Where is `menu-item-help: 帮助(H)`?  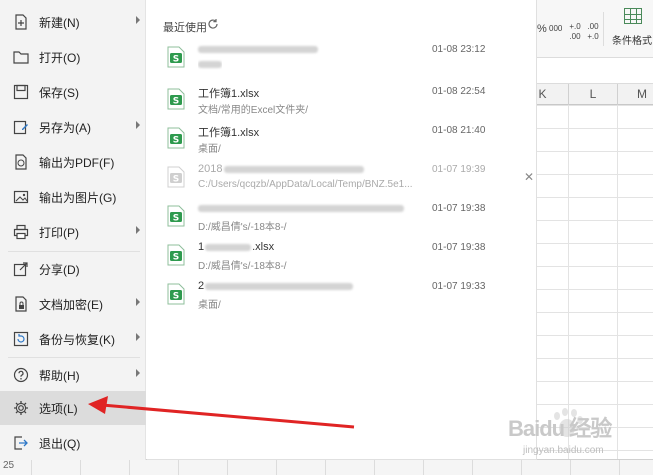 menu-item-help: 帮助(H) is located at coordinates (73, 375).